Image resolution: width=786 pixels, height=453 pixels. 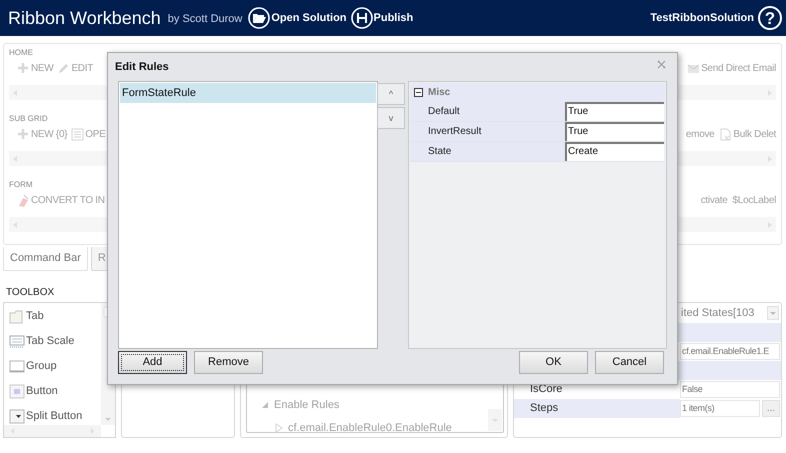 What do you see at coordinates (142, 67) in the screenshot?
I see `dialog-title: Edit Rules` at bounding box center [142, 67].